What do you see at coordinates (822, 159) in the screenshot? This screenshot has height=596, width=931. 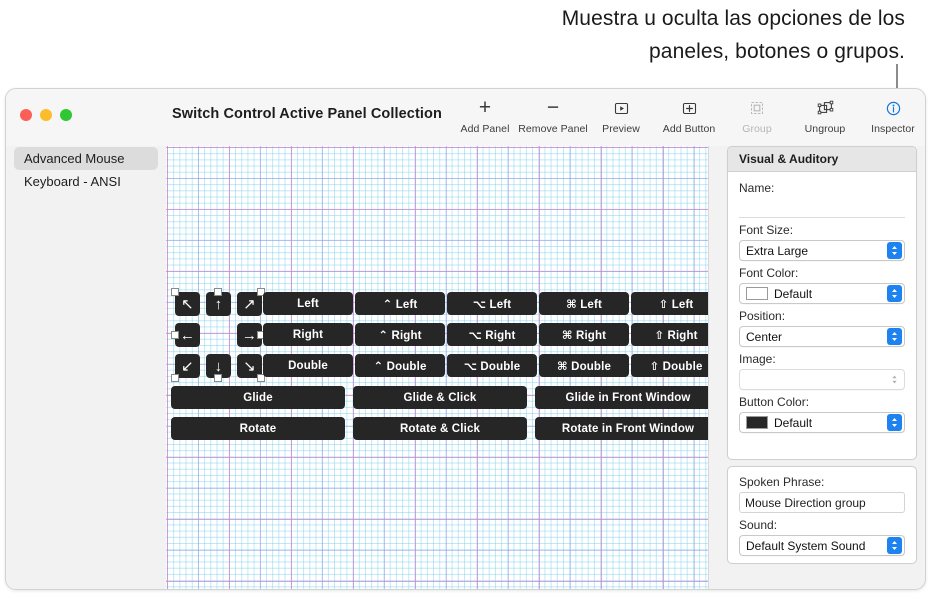 I see `visual-auditory-header: Visual & Auditory` at bounding box center [822, 159].